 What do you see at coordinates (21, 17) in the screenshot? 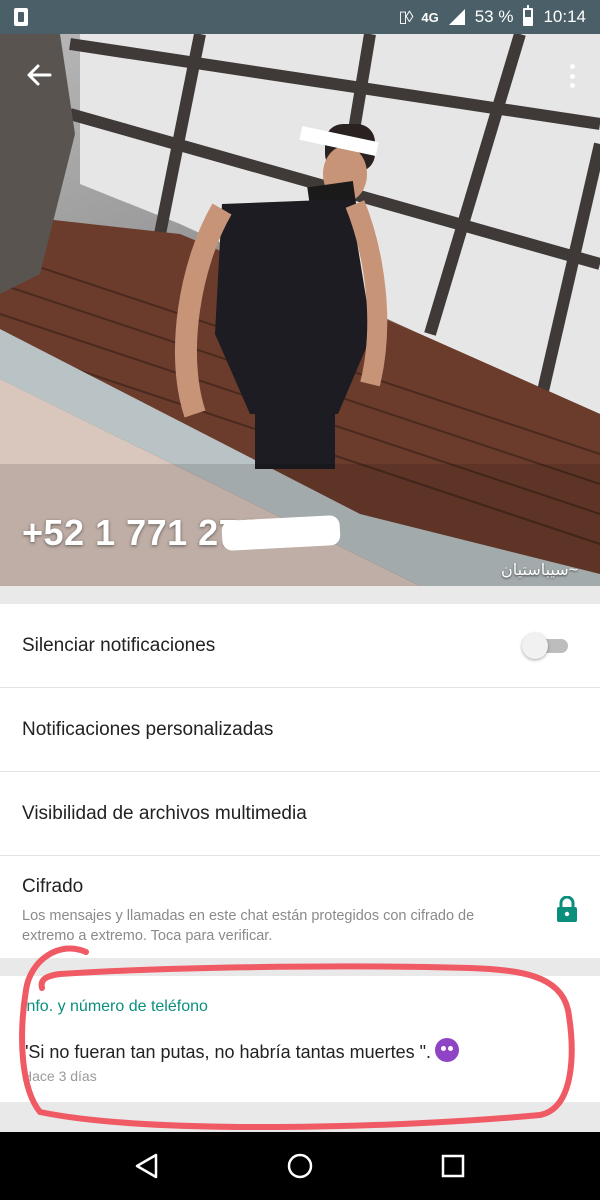
I see `notification-icon` at bounding box center [21, 17].